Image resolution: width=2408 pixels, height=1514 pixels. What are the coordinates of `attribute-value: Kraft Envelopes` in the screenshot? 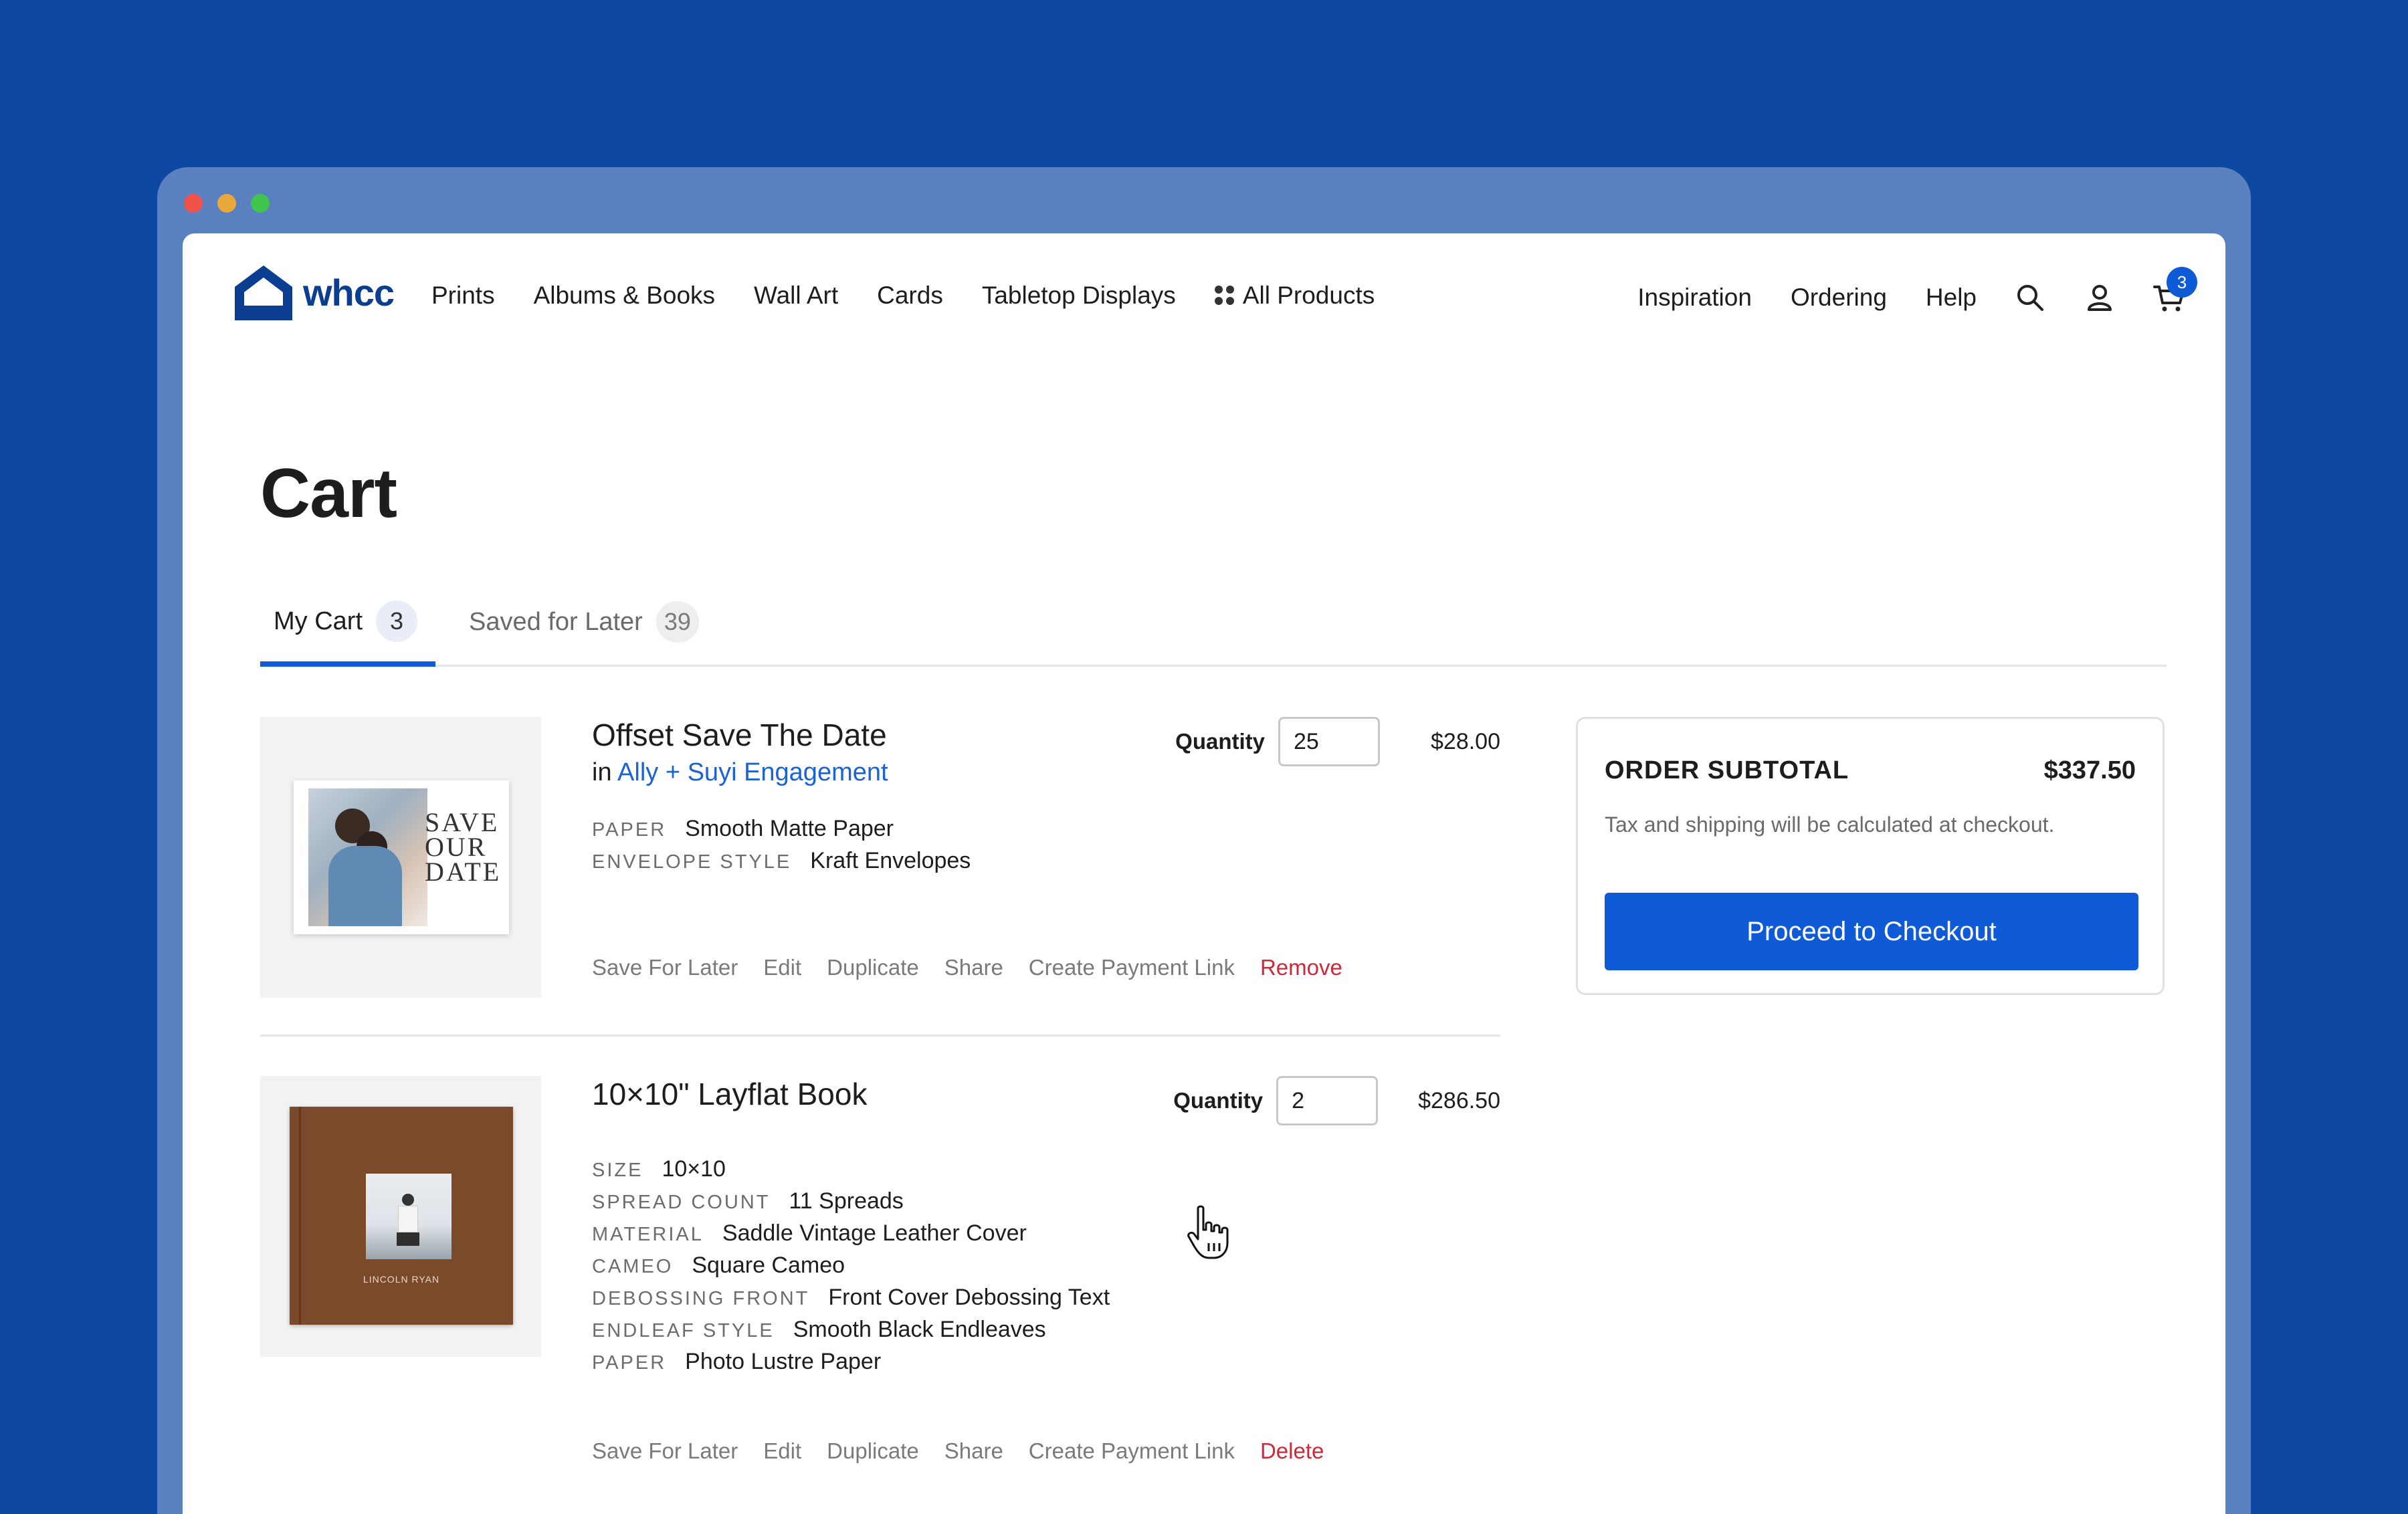 It's located at (890, 860).